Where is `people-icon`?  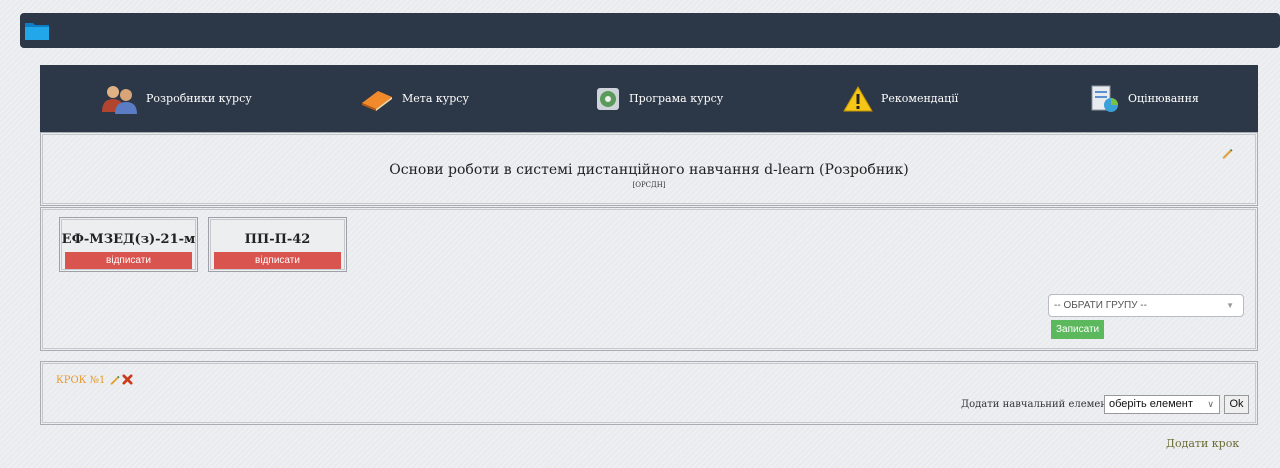
people-icon is located at coordinates (119, 99).